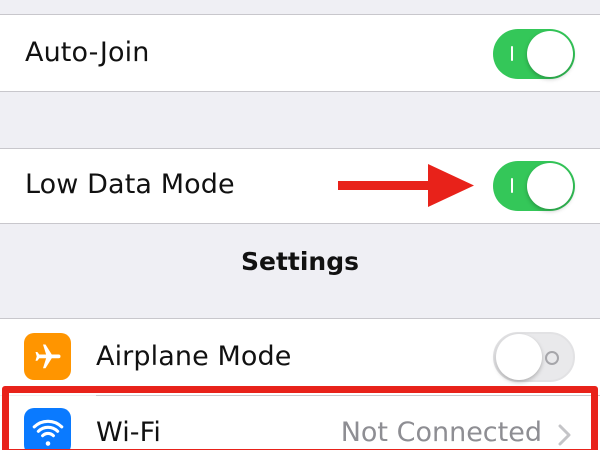 The width and height of the screenshot is (600, 450). I want to click on low-data-mode-toggle, so click(534, 186).